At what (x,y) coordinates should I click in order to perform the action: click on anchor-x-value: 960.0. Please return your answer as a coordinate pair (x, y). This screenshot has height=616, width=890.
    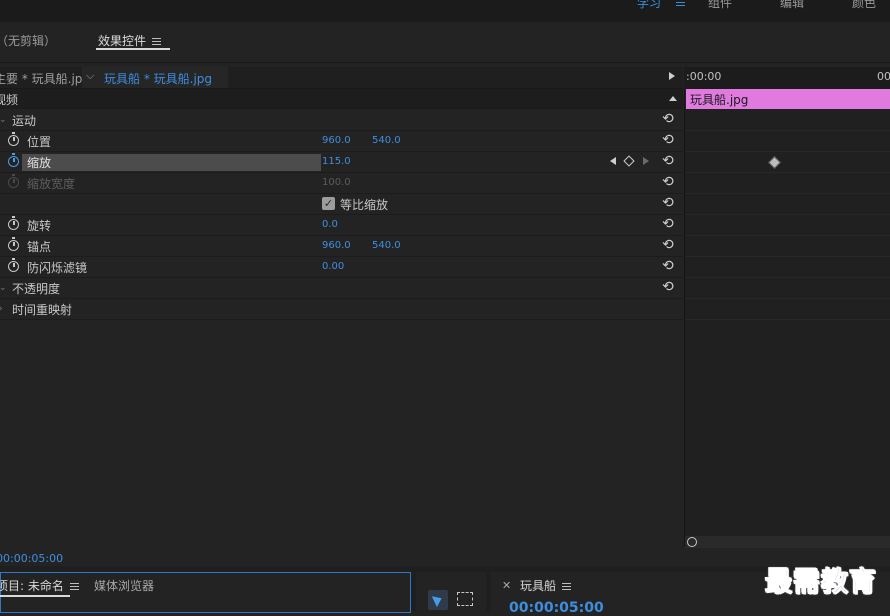
    Looking at the image, I should click on (336, 245).